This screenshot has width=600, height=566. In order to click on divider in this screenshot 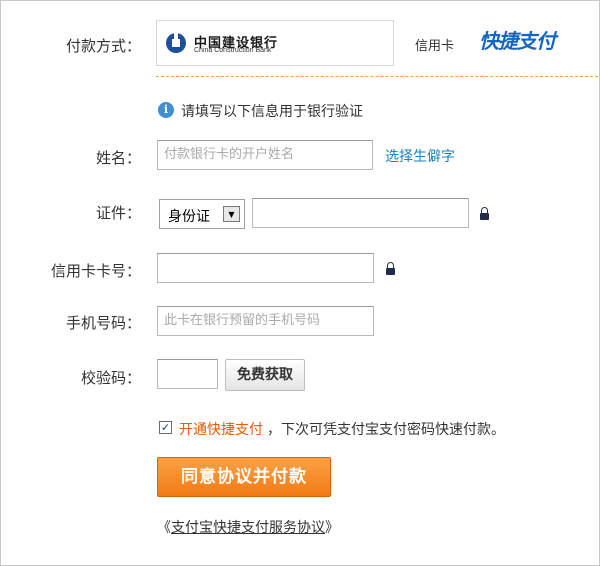, I will do `click(377, 76)`.